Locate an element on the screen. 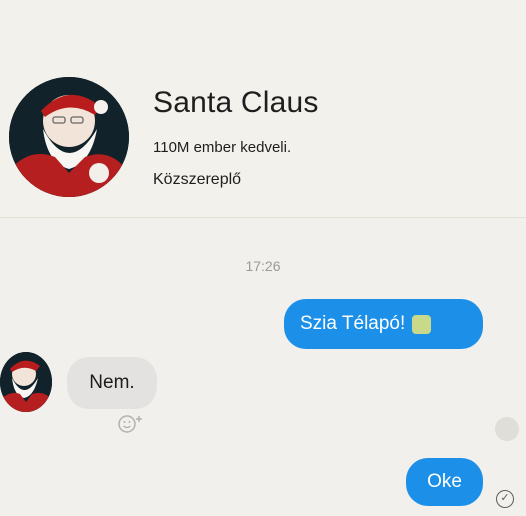 This screenshot has width=526, height=516. profile-avatar is located at coordinates (69, 137).